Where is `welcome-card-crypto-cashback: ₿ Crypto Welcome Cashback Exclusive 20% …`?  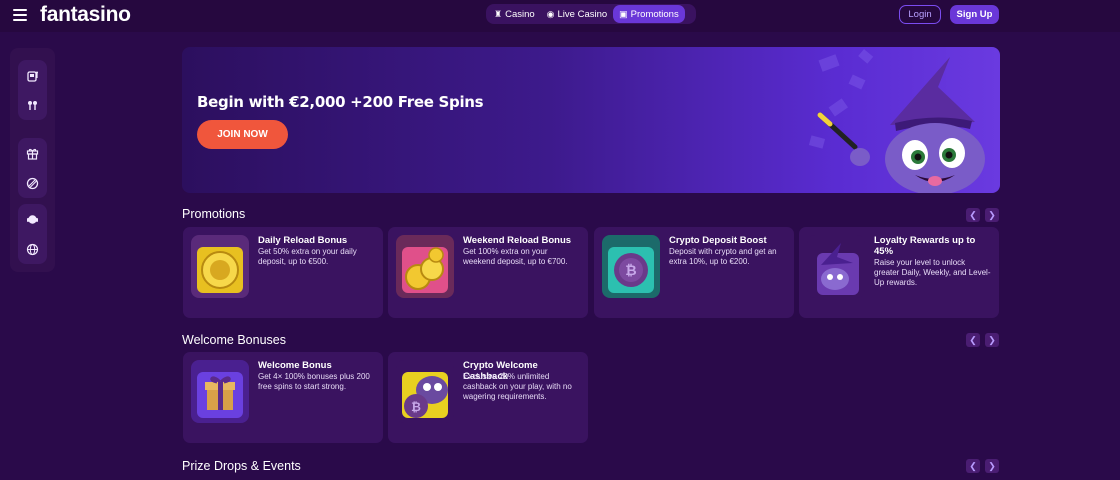
welcome-card-crypto-cashback: ₿ Crypto Welcome Cashback Exclusive 20% … is located at coordinates (488, 397).